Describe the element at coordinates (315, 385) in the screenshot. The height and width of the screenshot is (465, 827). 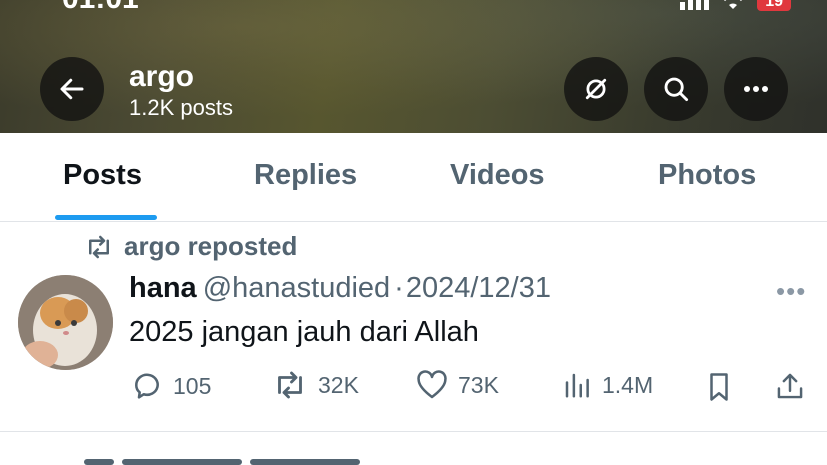
I see `repost-button: 32K` at that location.